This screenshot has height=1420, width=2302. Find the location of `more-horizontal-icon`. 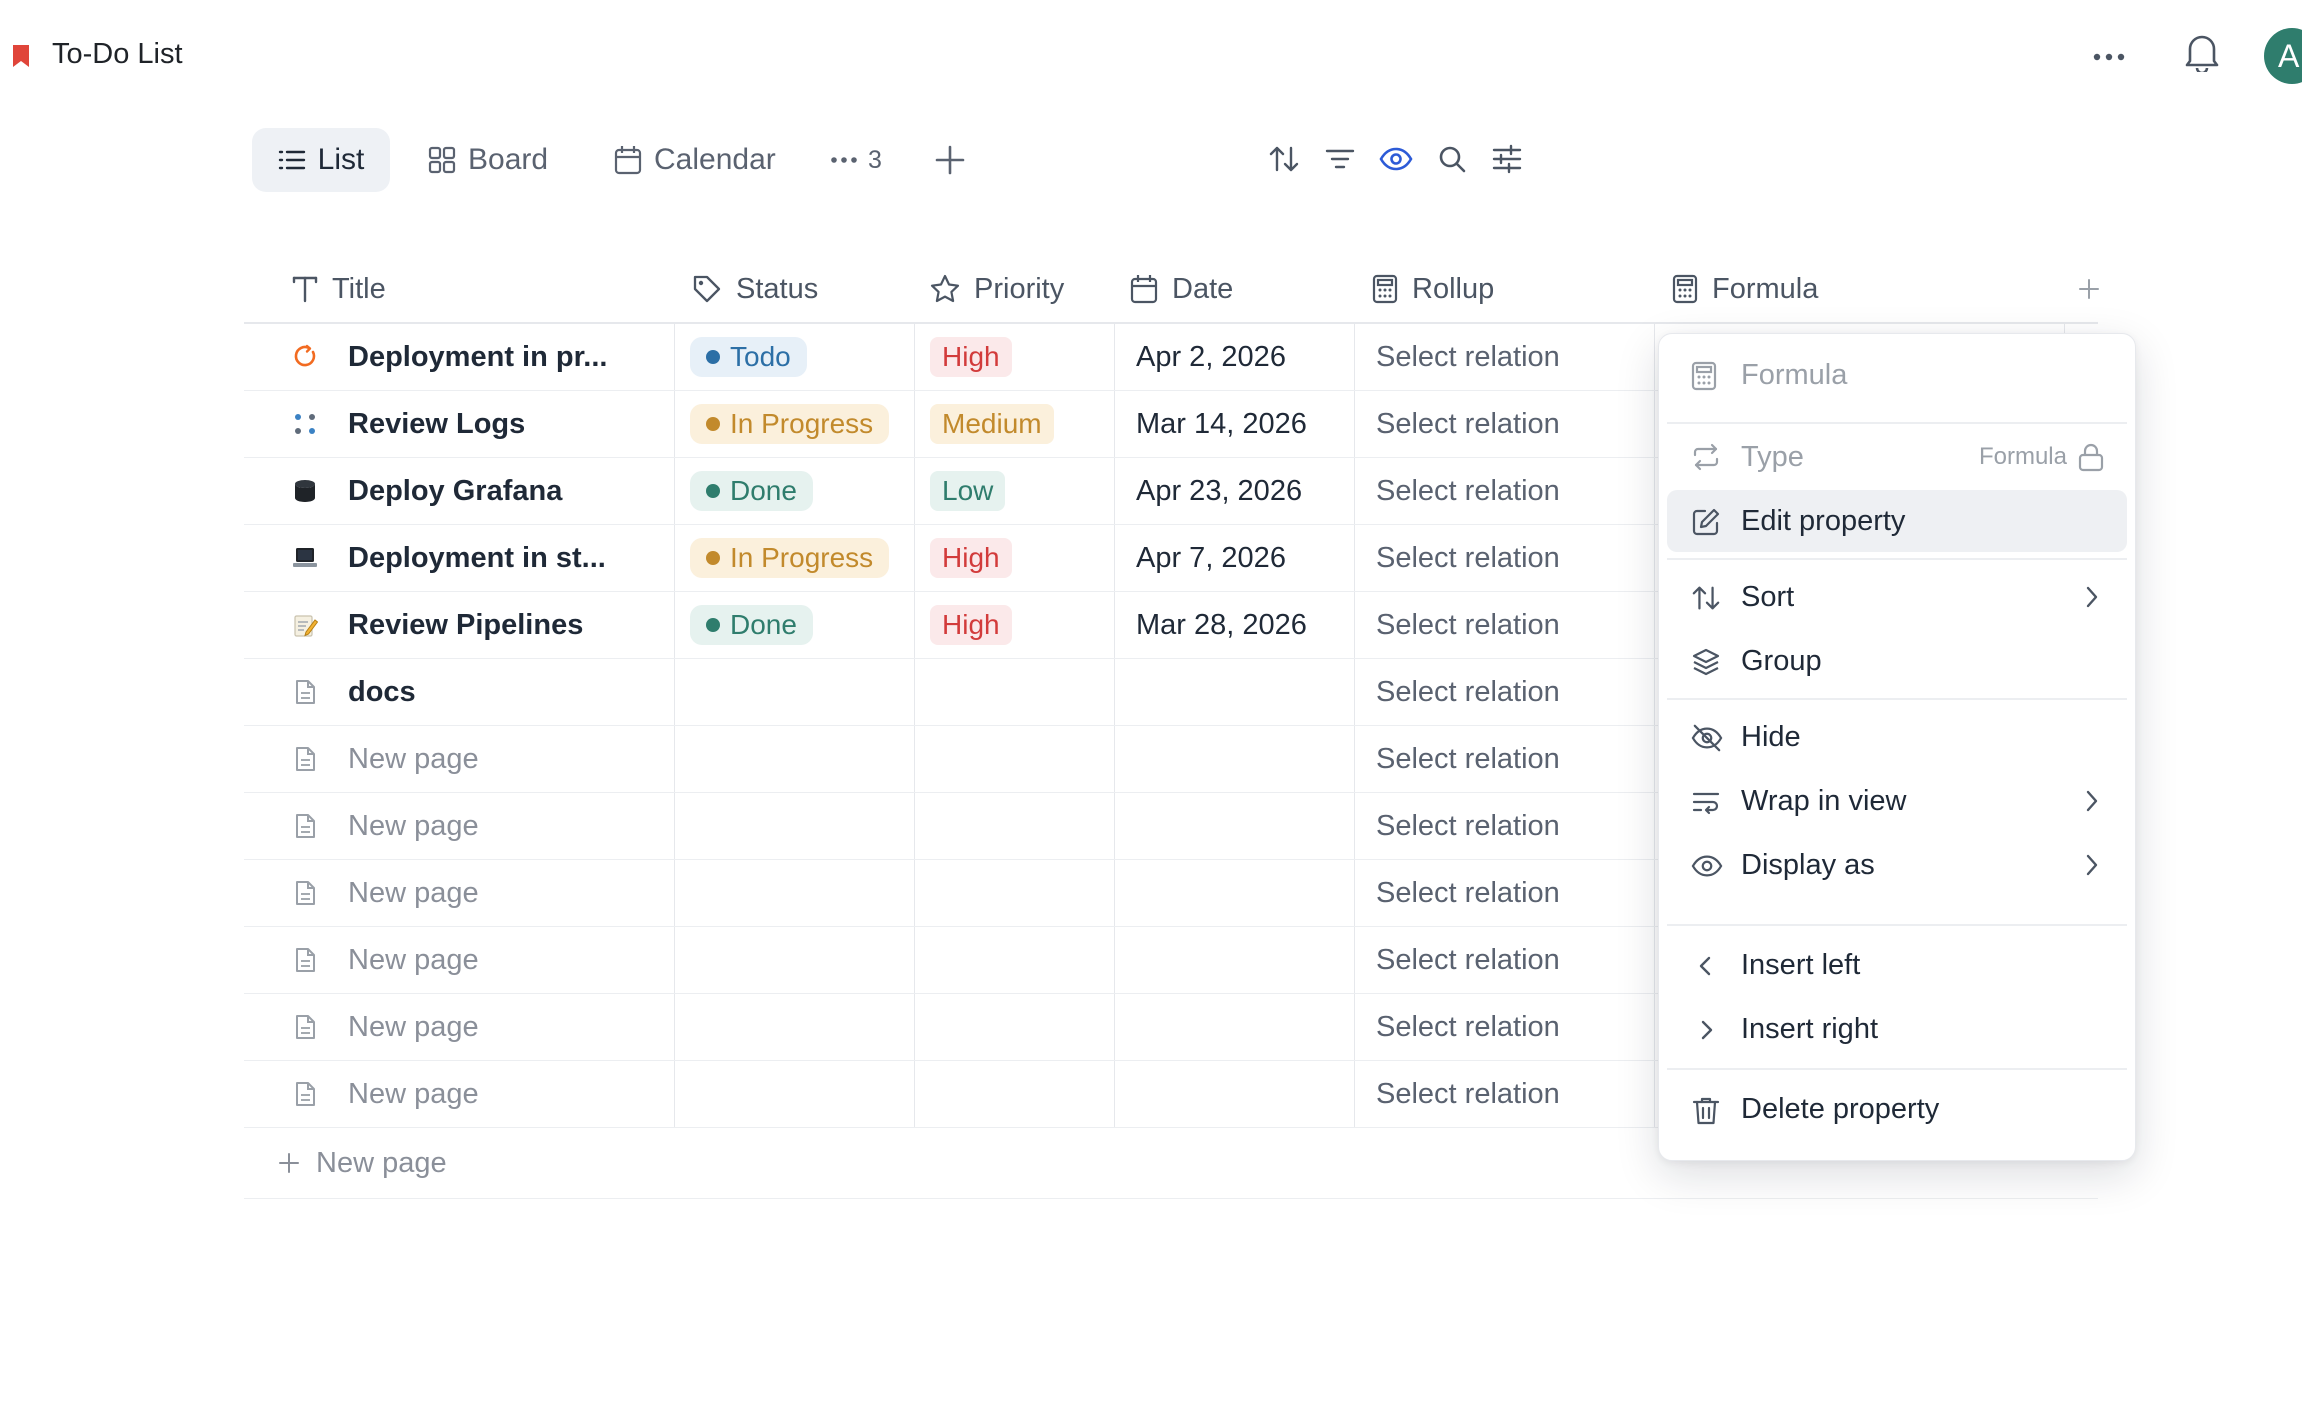

more-horizontal-icon is located at coordinates (844, 160).